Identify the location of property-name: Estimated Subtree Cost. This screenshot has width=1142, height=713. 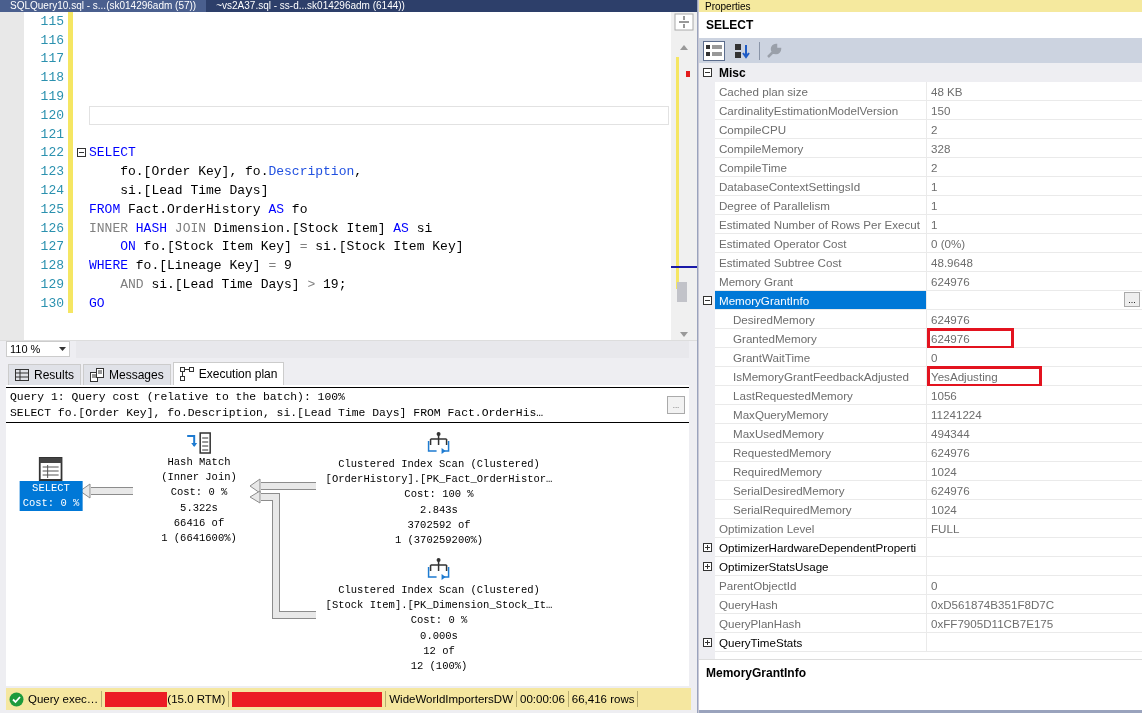
(821, 262).